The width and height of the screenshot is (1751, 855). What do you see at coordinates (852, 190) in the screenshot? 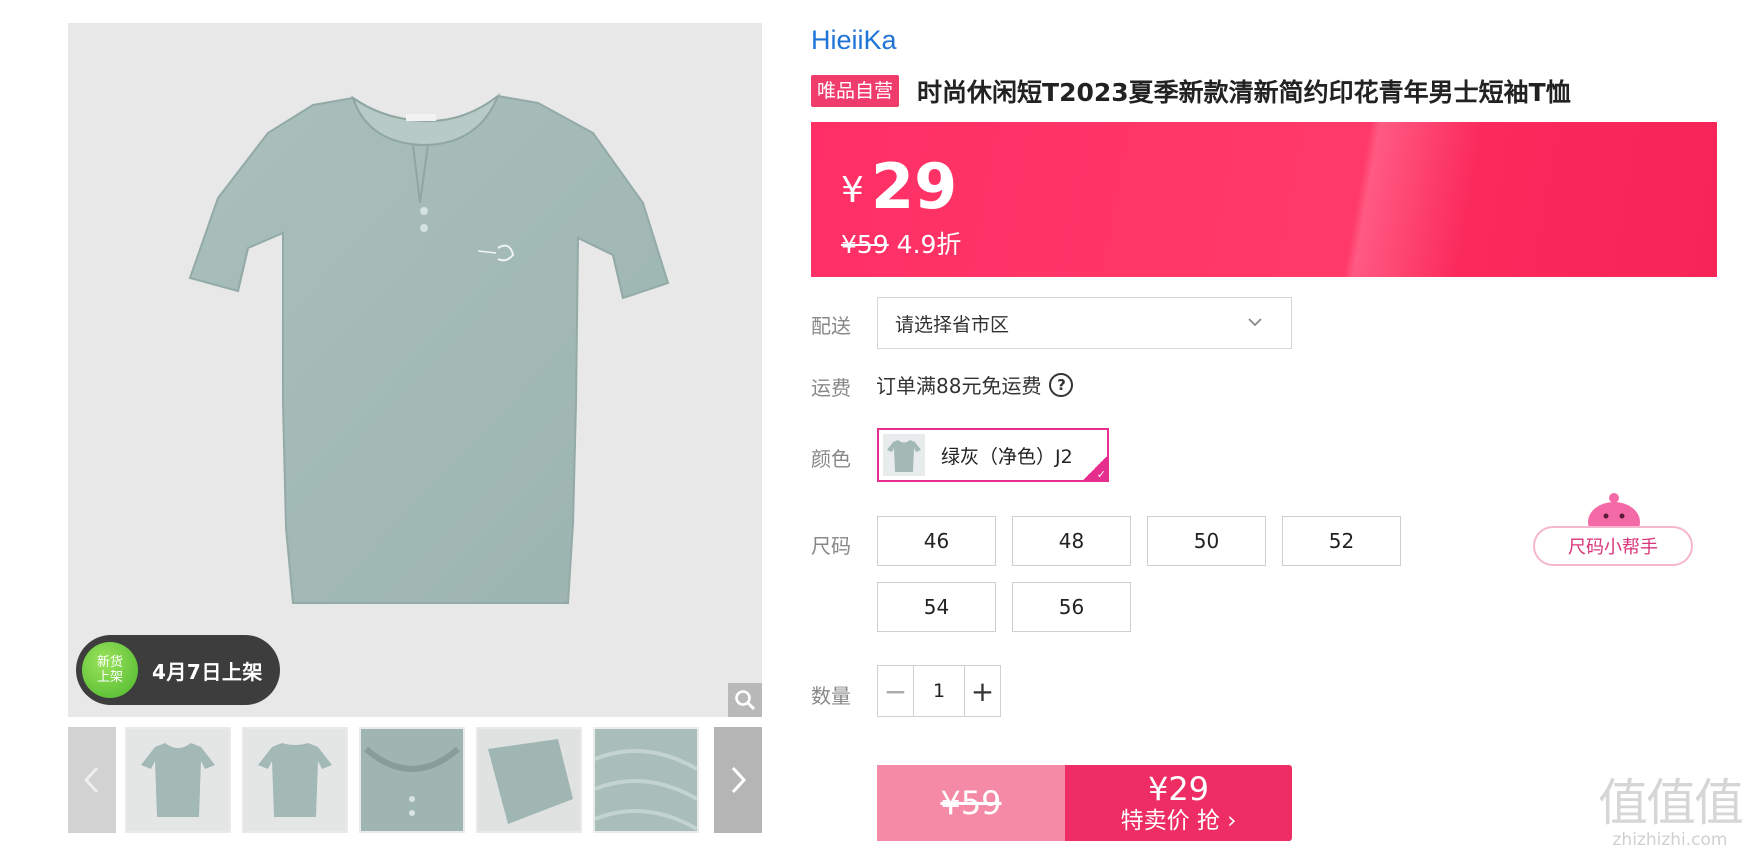
I see `currency-symbol: ¥` at bounding box center [852, 190].